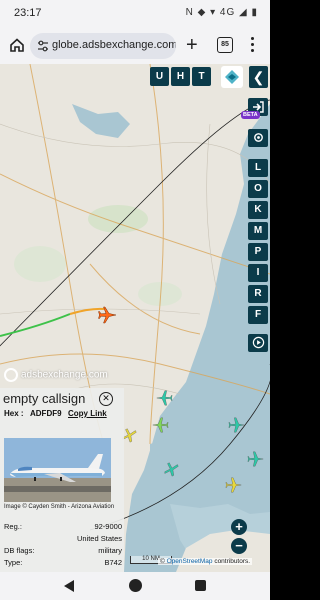  I want to click on registration-label: Reg.:, so click(13, 526).